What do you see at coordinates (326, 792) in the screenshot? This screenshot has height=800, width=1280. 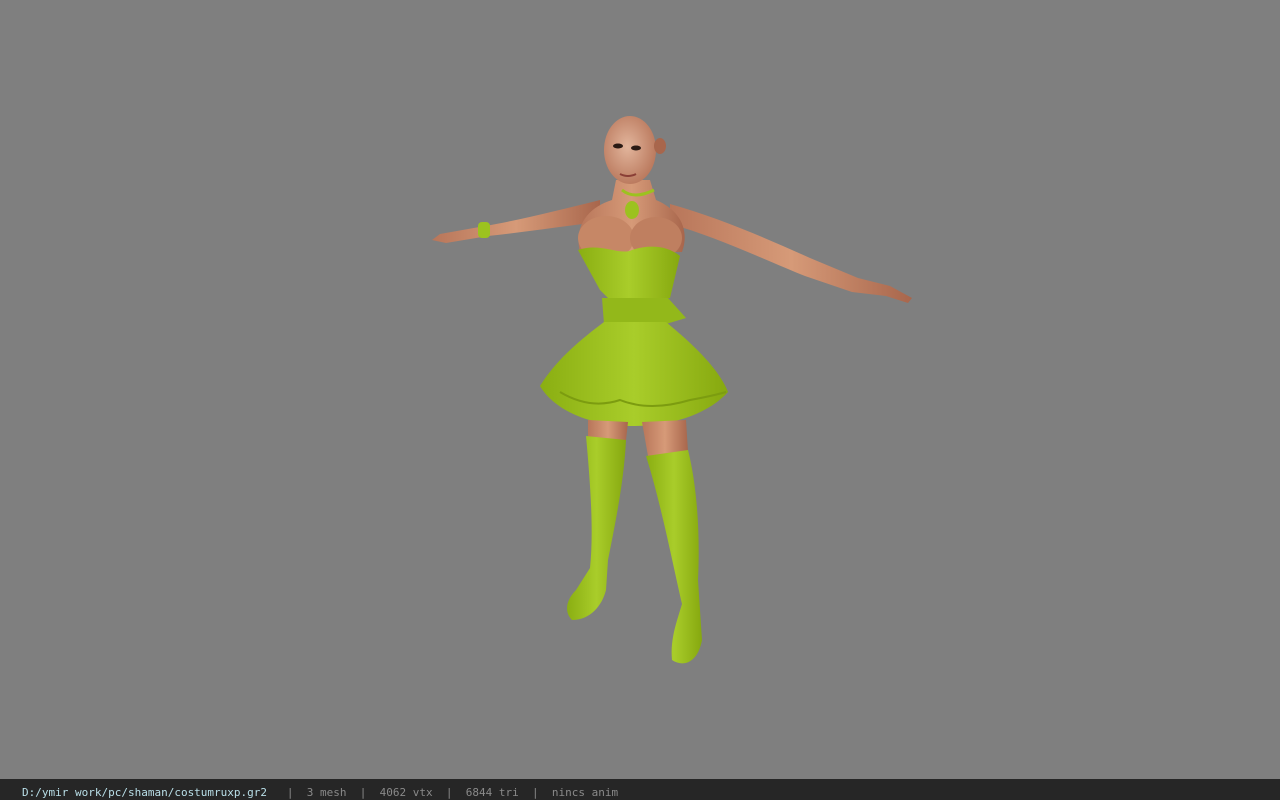 I see `mesh-count-label: 3 mesh` at bounding box center [326, 792].